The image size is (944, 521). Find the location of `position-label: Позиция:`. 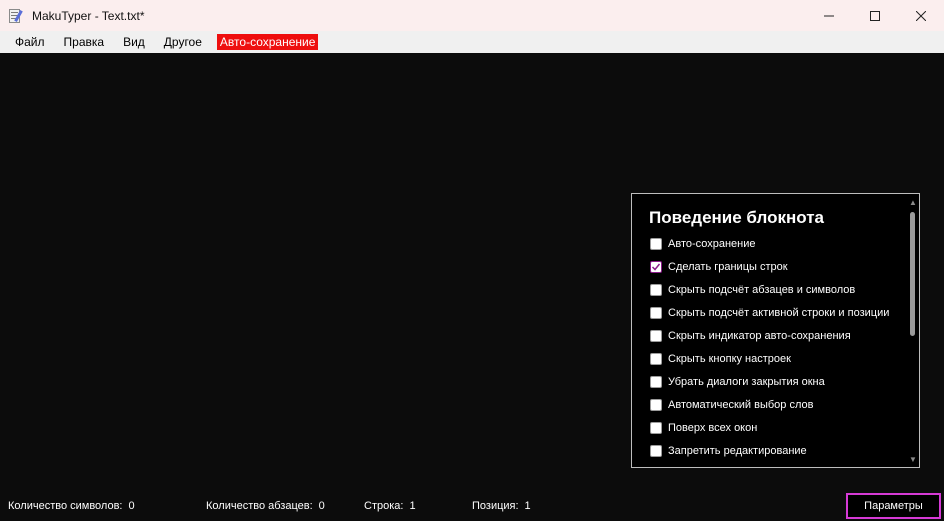

position-label: Позиция: is located at coordinates (495, 506).